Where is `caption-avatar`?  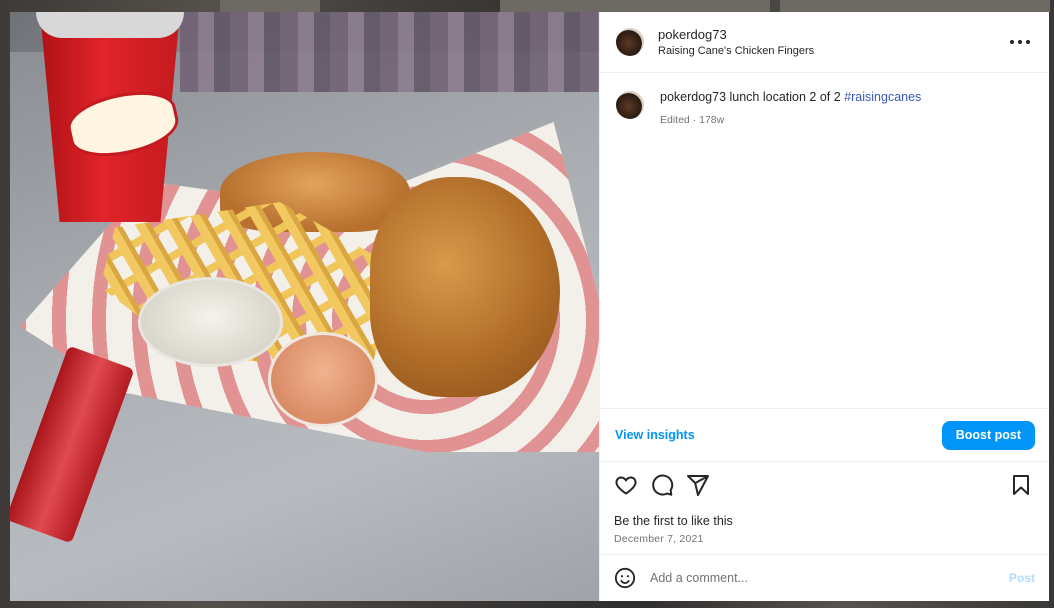
caption-avatar is located at coordinates (630, 105).